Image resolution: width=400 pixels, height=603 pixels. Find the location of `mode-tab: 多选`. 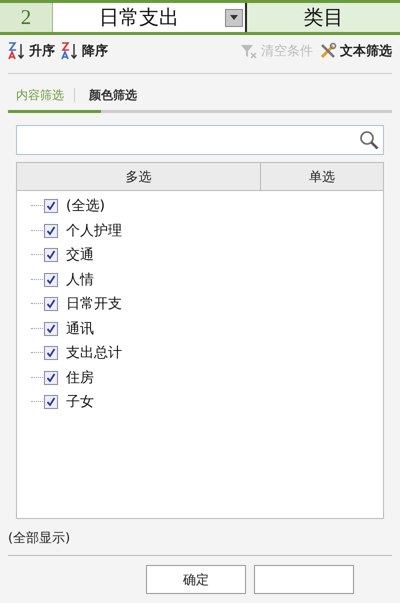

mode-tab: 多选 is located at coordinates (139, 176).